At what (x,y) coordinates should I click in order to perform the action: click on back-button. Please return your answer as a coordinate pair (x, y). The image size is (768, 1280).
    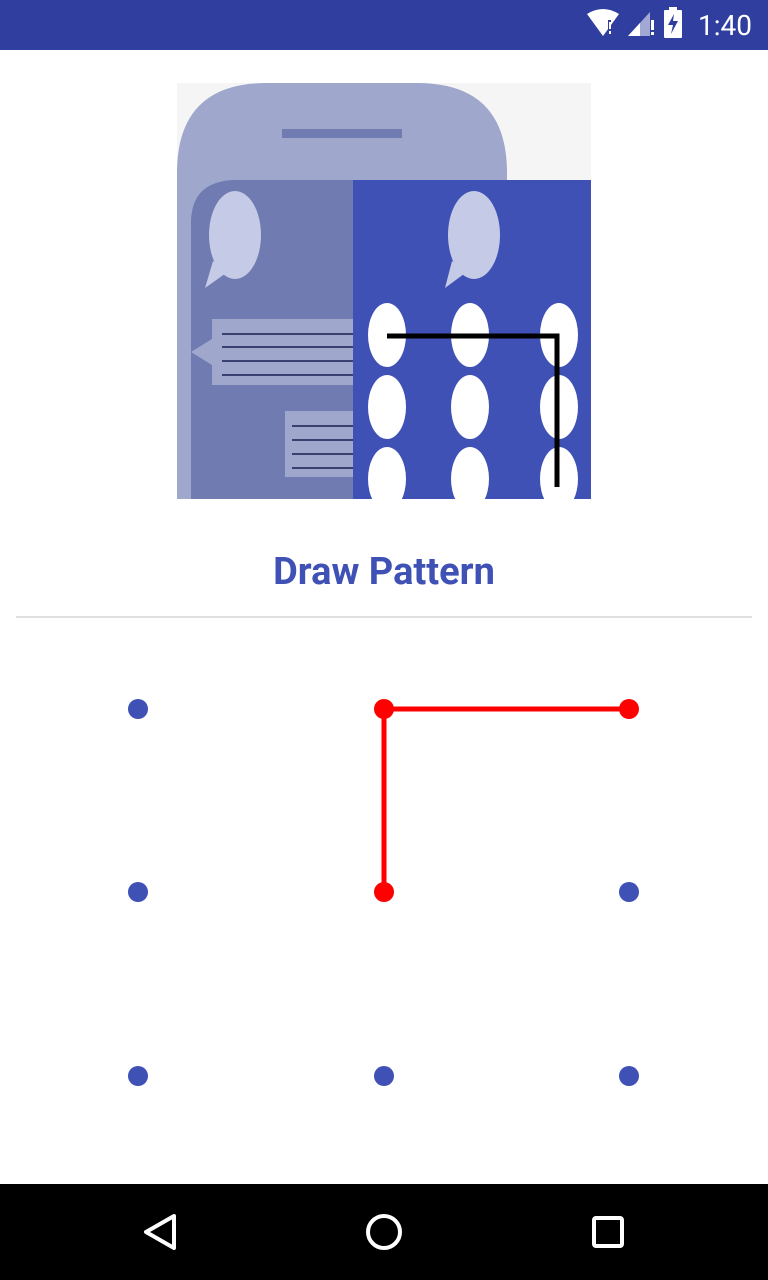
    Looking at the image, I should click on (160, 1232).